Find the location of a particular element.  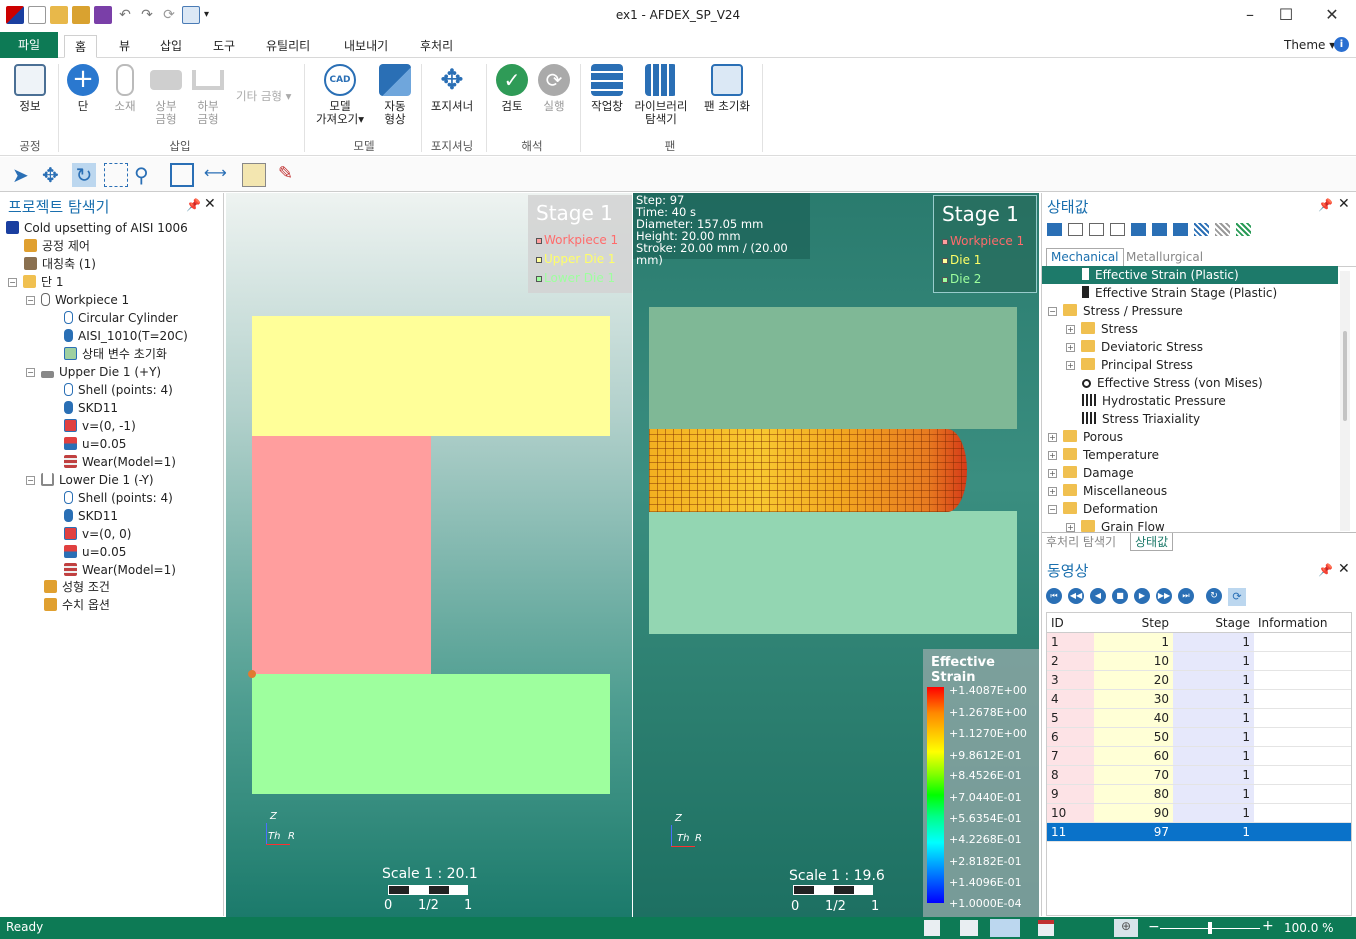

measure-icon: ⟷ is located at coordinates (216, 175).